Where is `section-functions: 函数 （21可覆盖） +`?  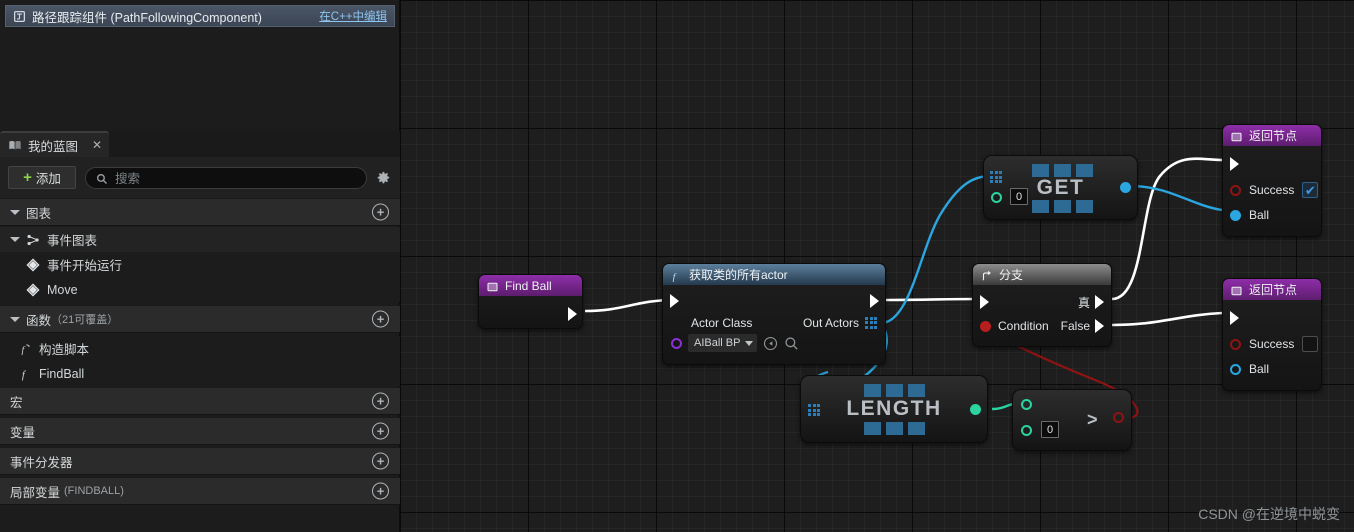
section-functions: 函数 （21可覆盖） + is located at coordinates (200, 319).